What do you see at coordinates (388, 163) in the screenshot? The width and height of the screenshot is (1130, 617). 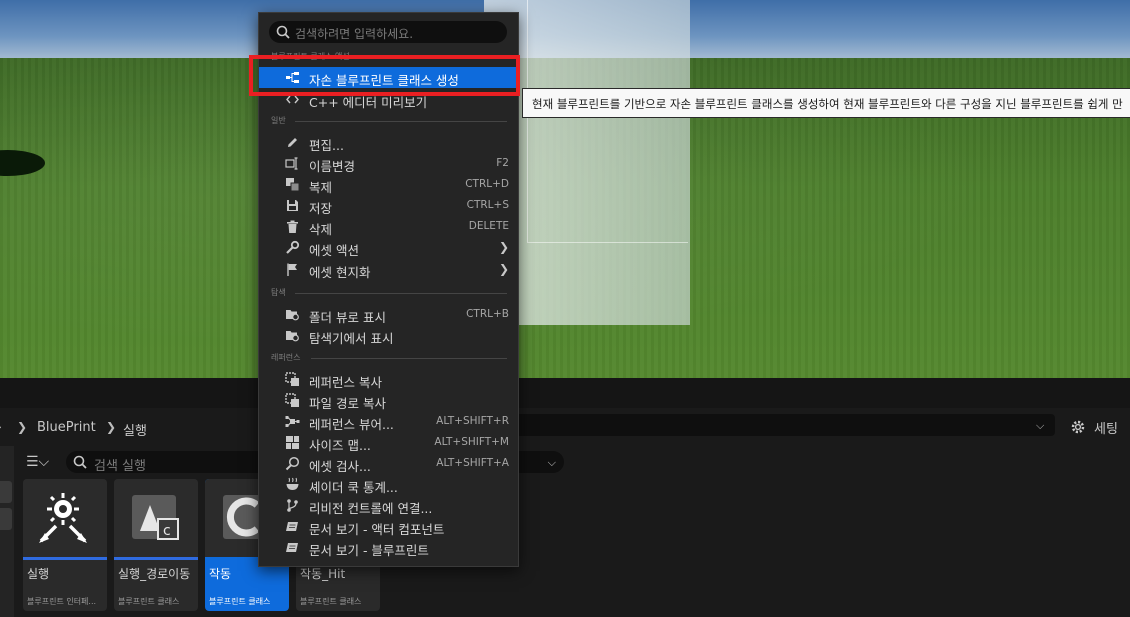 I see `menu-item-rename: 이름변경 F2` at bounding box center [388, 163].